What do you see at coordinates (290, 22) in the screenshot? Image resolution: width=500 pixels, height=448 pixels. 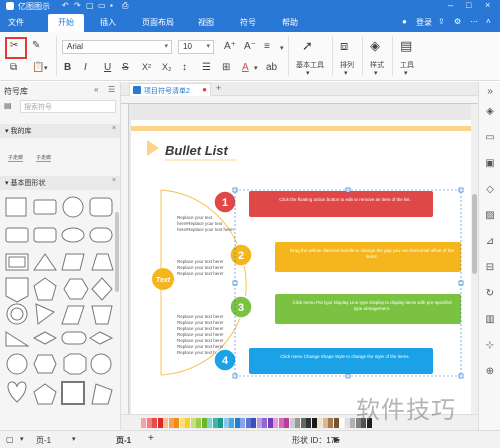 I see `tab-help: 帮助` at bounding box center [290, 22].